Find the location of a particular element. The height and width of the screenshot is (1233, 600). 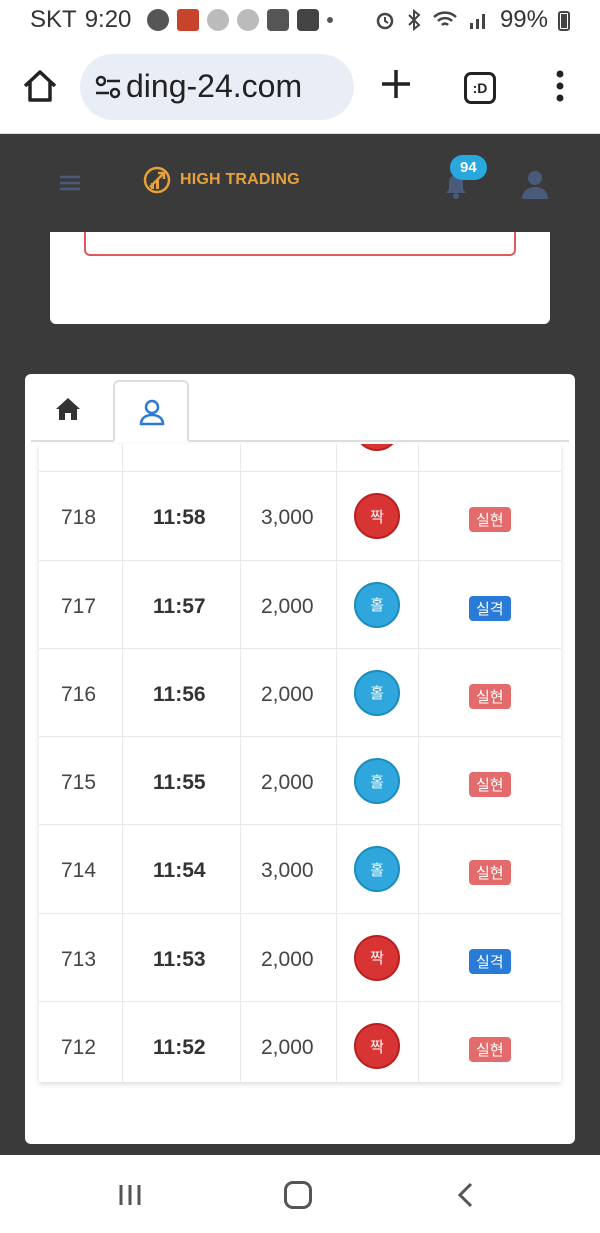

round-number: 714 is located at coordinates (79, 871).